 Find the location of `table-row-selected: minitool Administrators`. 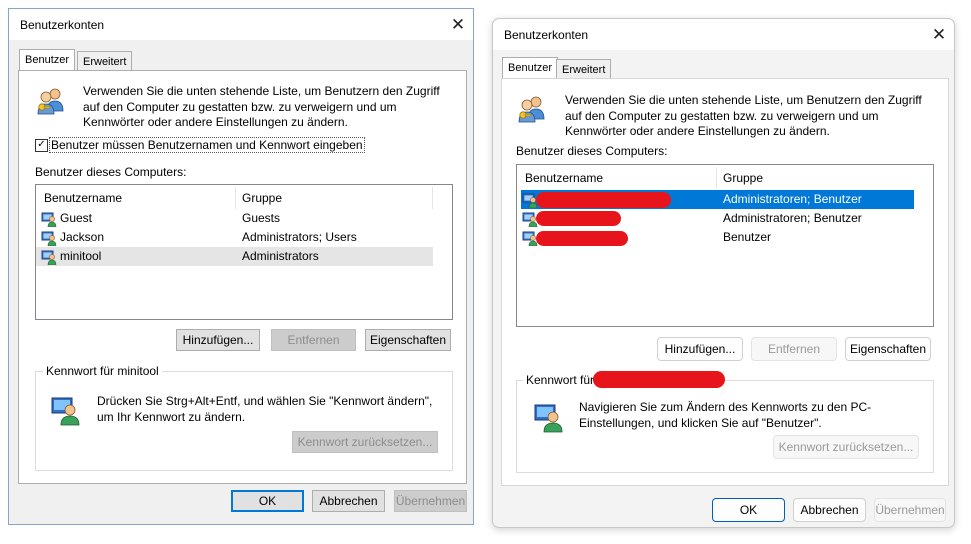

table-row-selected: minitool Administrators is located at coordinates (234, 256).